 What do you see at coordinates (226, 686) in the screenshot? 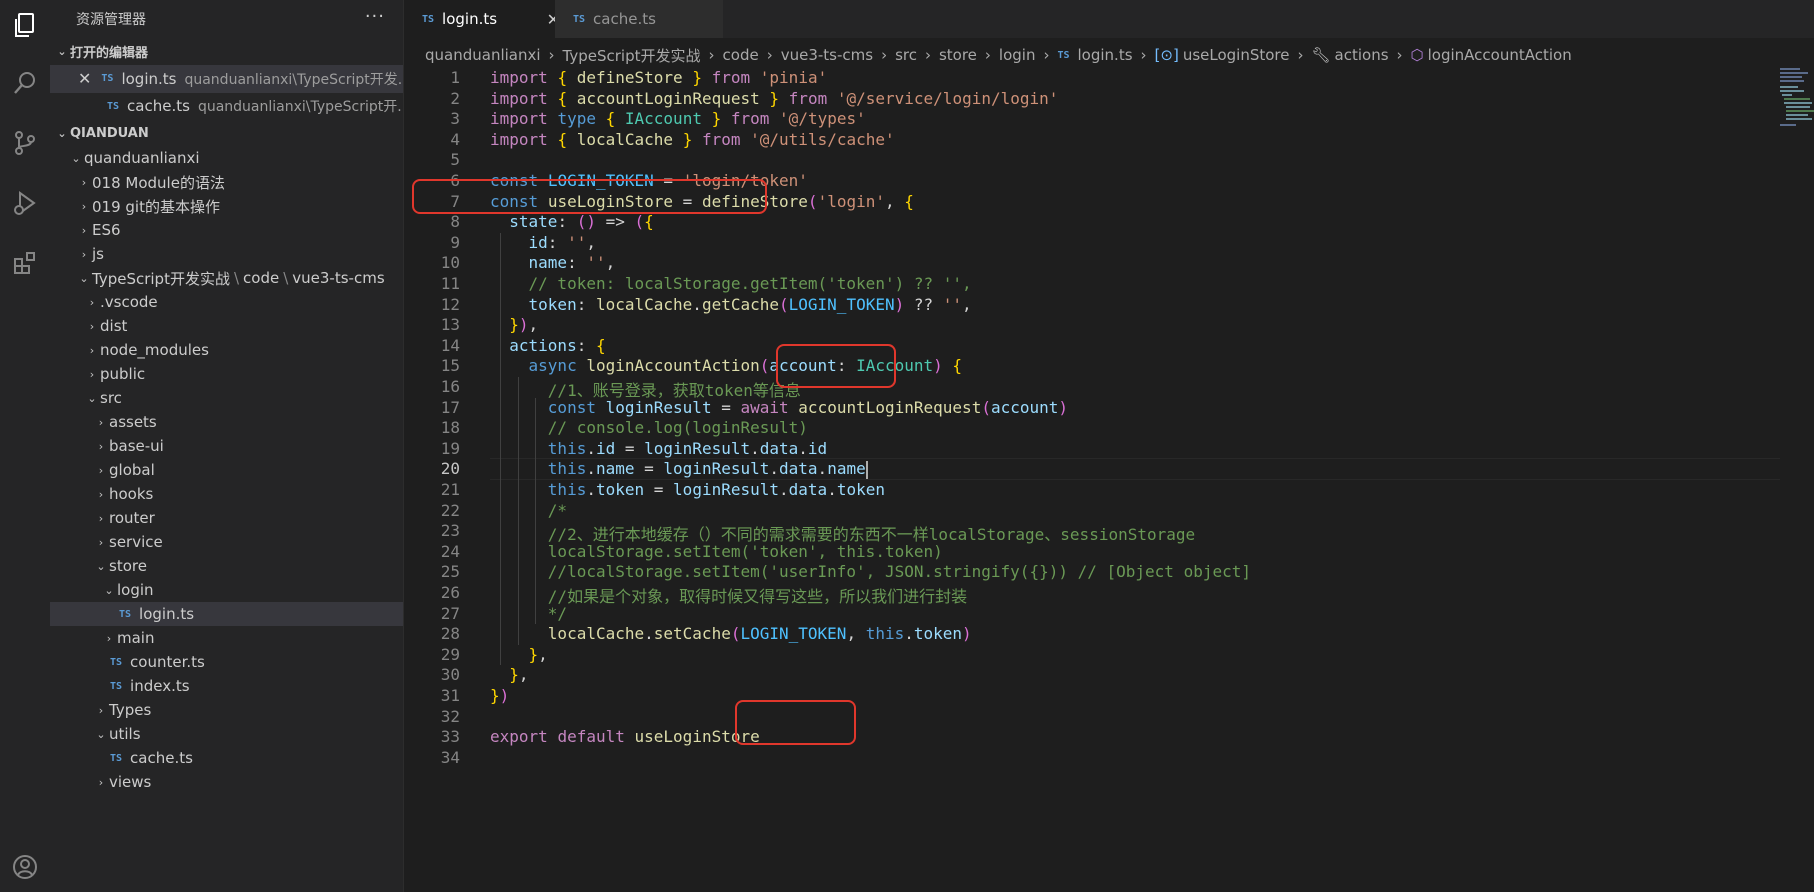
I see `tree-file: TS index.ts` at bounding box center [226, 686].